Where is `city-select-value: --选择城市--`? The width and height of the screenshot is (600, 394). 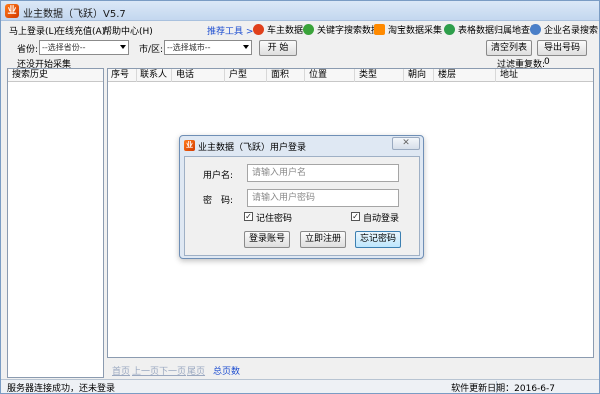
city-select-value: --选择城市-- is located at coordinates (189, 47).